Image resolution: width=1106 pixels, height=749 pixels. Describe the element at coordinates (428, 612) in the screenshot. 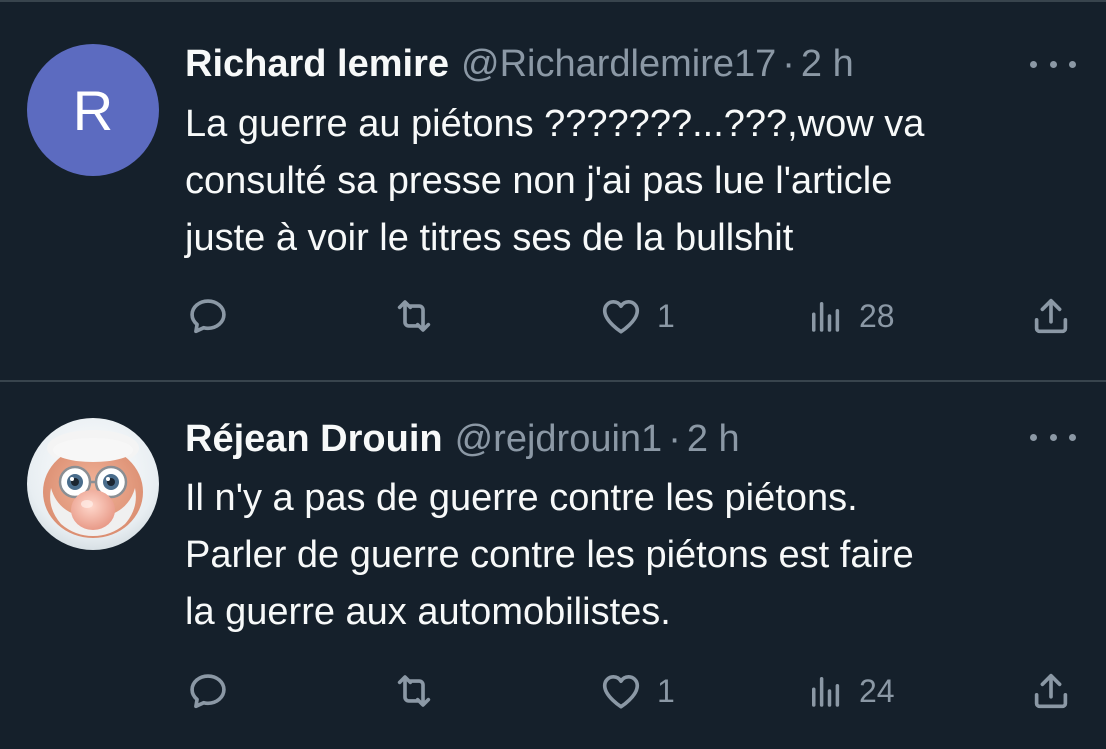

I see `tweet-text-line: la guerre aux automobilistes.` at that location.